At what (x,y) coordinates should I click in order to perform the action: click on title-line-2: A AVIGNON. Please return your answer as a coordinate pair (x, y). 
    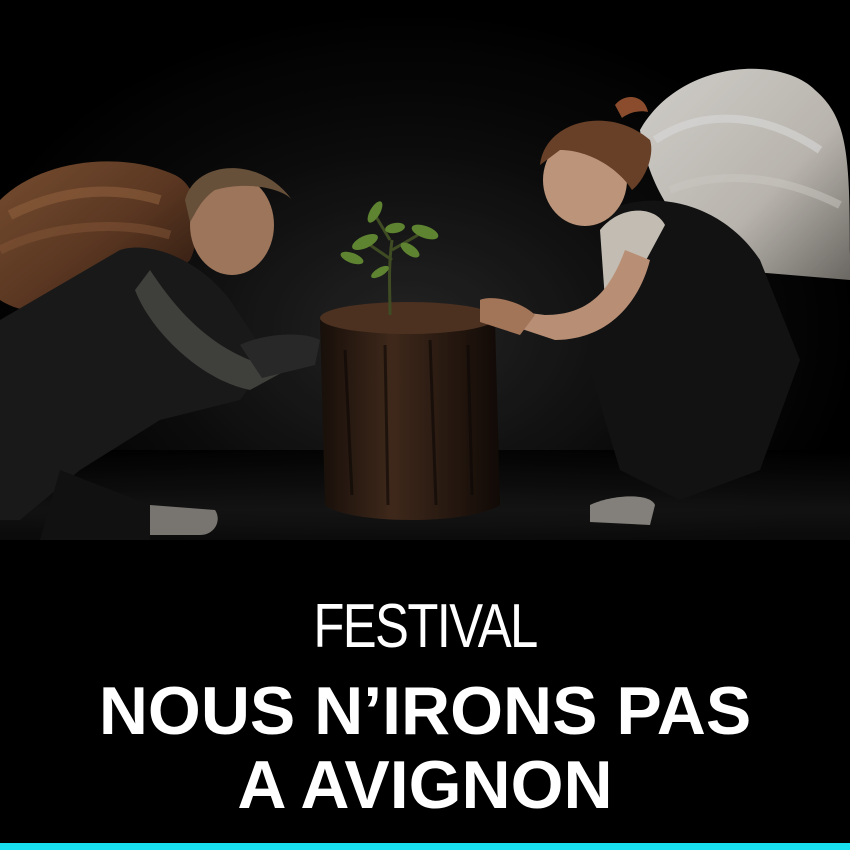
    Looking at the image, I should click on (425, 785).